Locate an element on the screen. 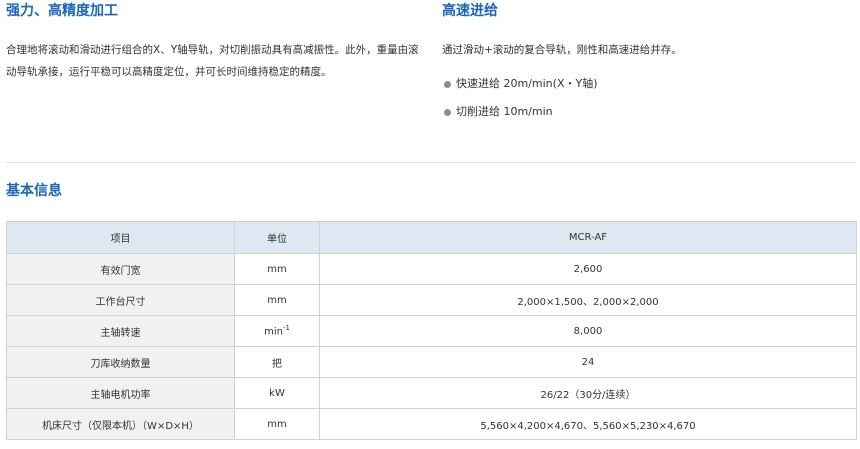  row-item: 刀库收纳数量 is located at coordinates (120, 362).